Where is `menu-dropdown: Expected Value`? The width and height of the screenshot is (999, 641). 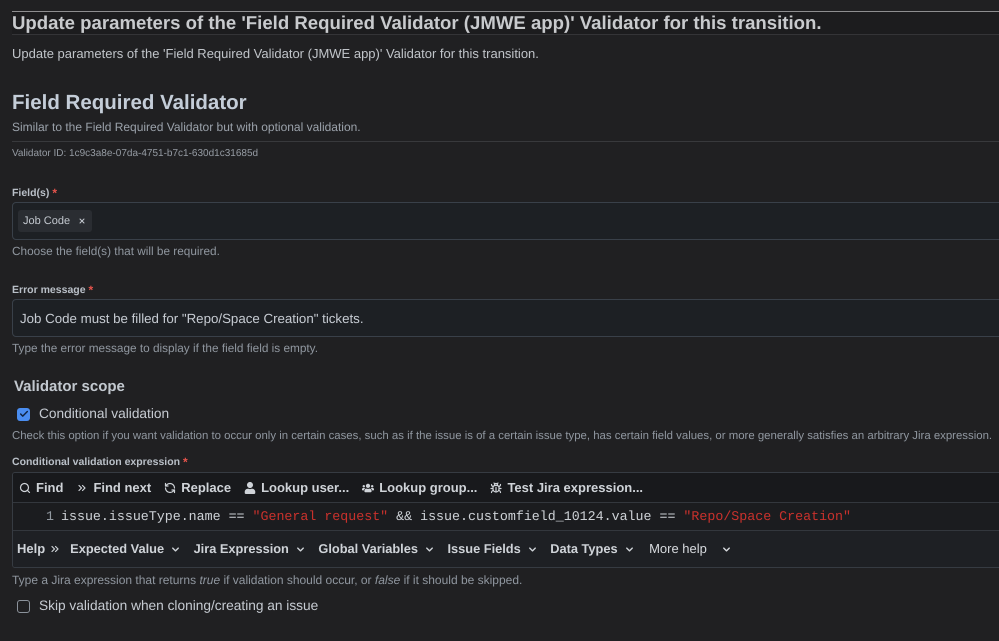 menu-dropdown: Expected Value is located at coordinates (126, 549).